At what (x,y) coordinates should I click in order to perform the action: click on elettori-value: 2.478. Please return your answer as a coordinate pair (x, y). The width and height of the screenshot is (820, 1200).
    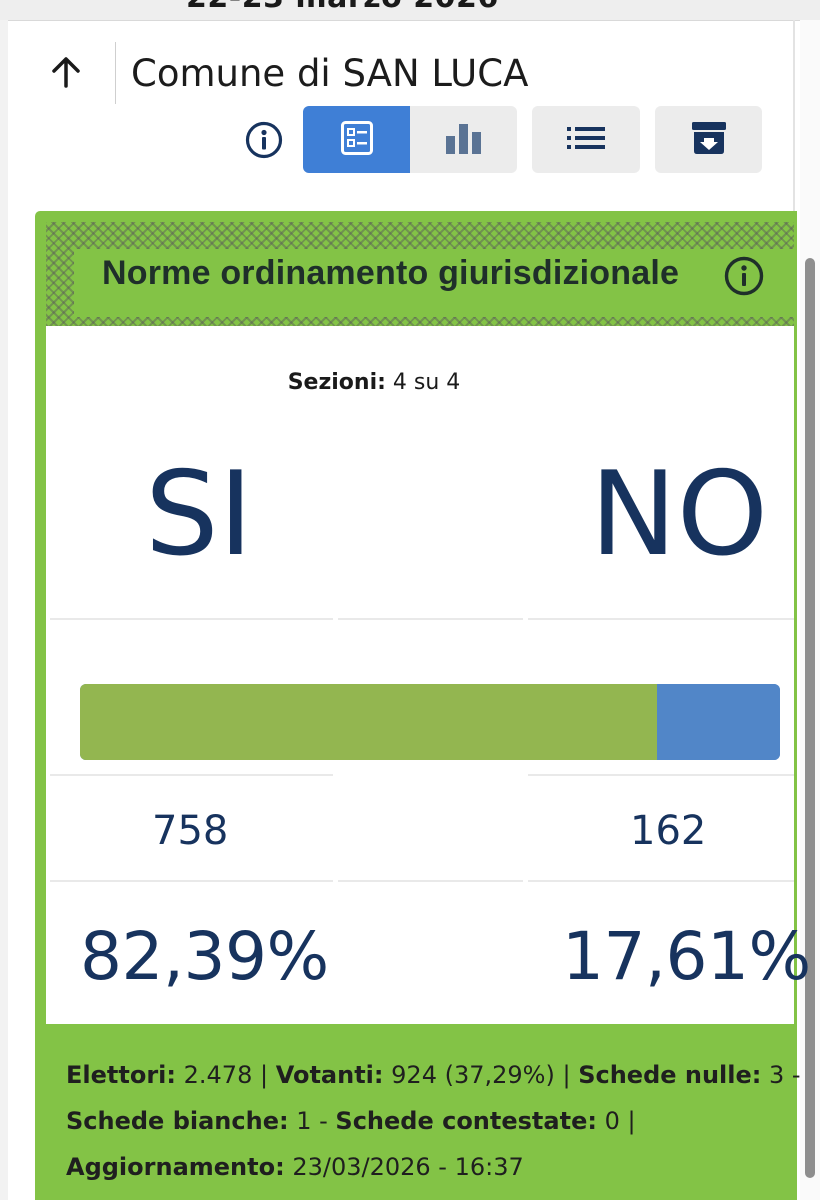
    Looking at the image, I should click on (218, 1075).